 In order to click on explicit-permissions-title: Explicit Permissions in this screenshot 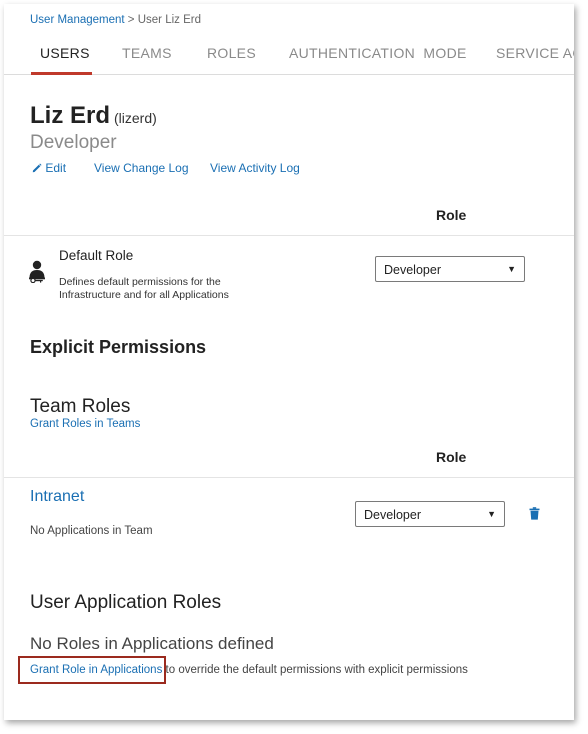, I will do `click(118, 347)`.